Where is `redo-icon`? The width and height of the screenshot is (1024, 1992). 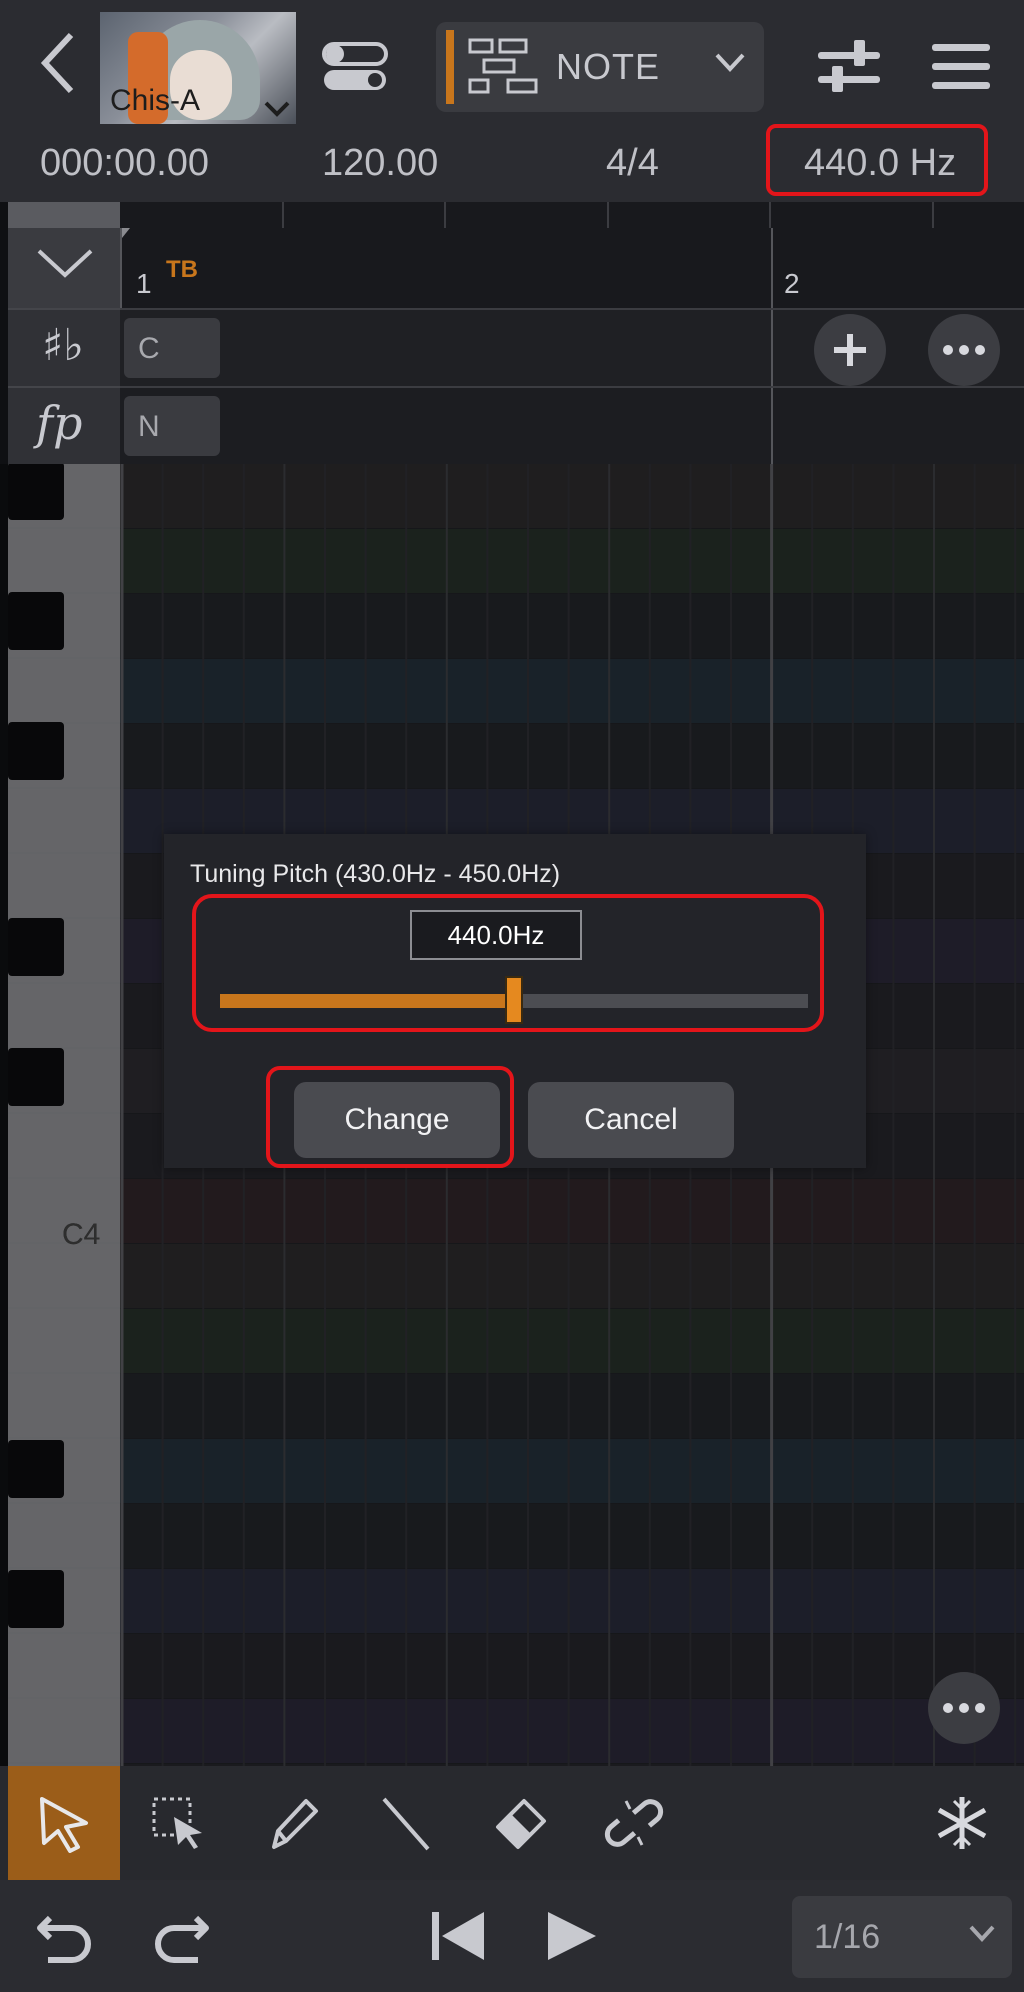 redo-icon is located at coordinates (182, 1939).